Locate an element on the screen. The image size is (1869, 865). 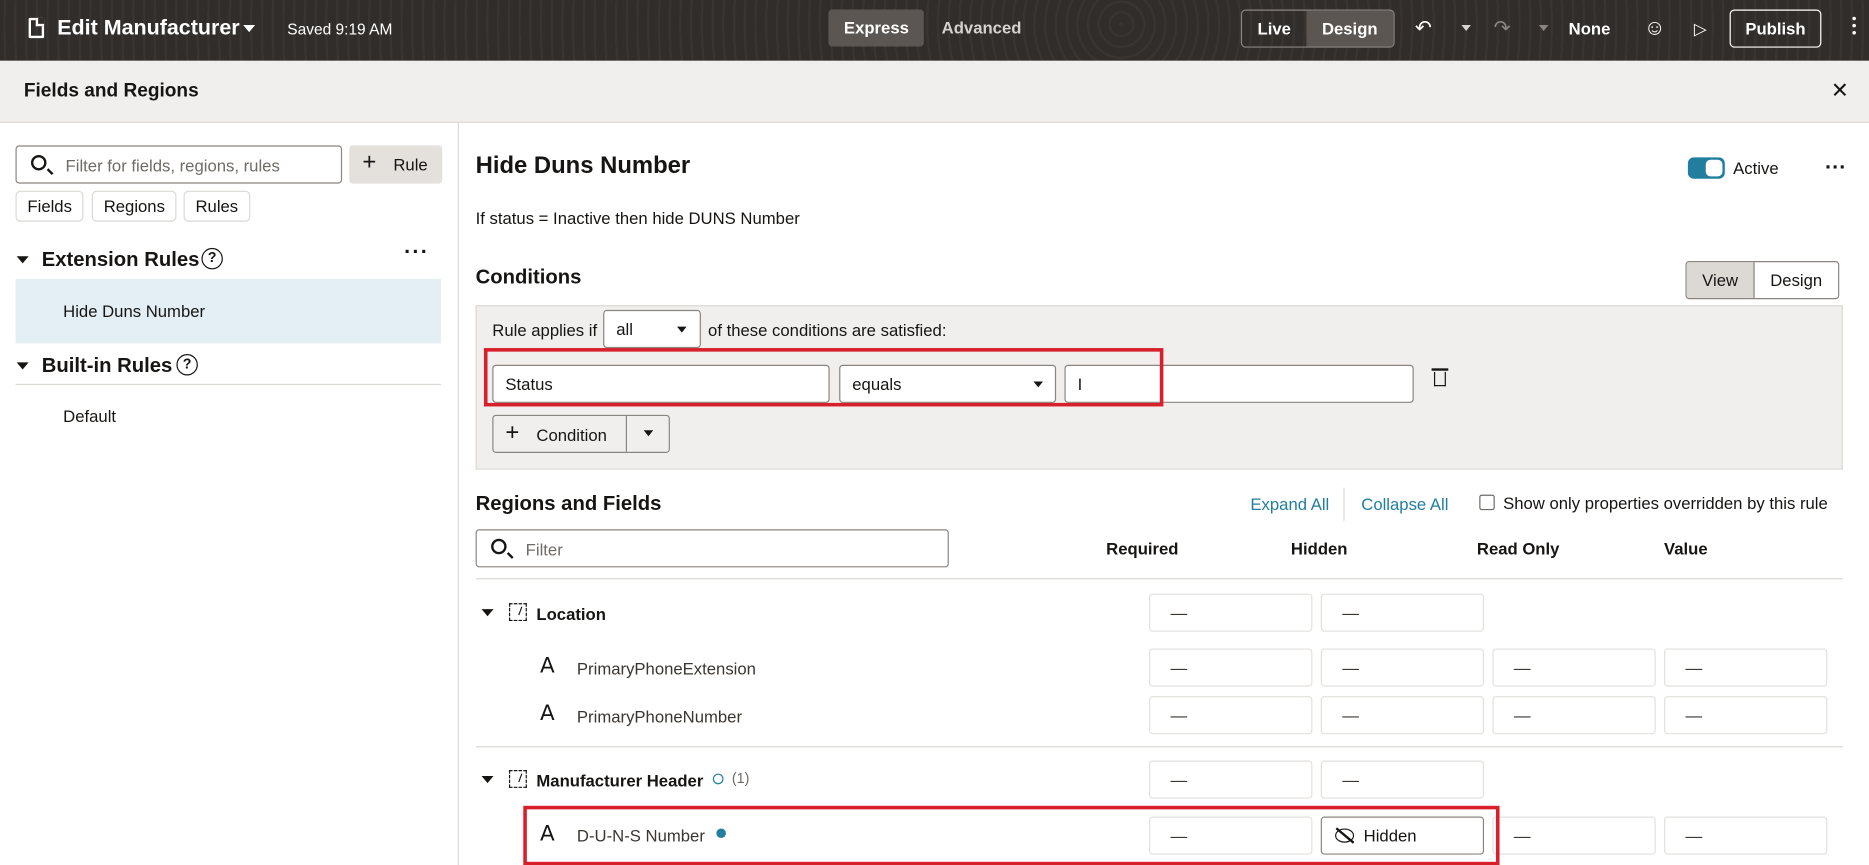
column-required: Required is located at coordinates (1142, 548).